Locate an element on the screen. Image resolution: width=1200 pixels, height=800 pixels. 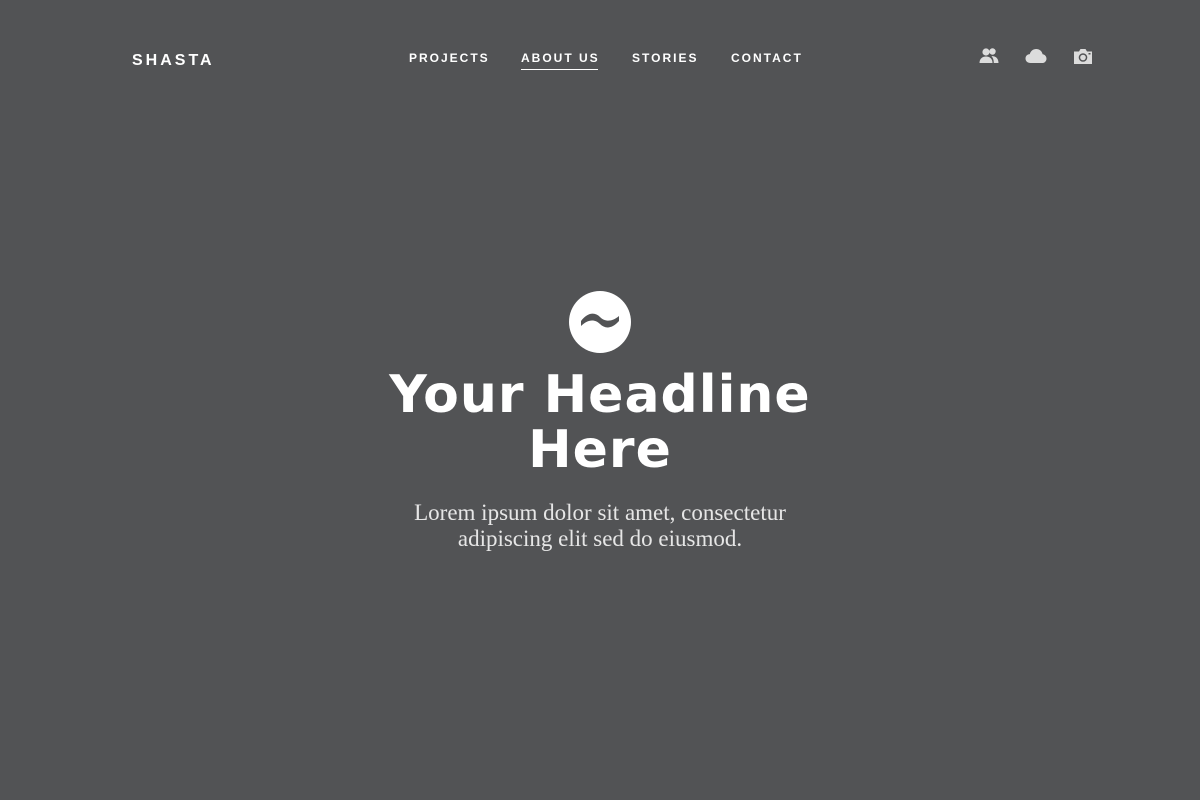
main-nav: PROJECTS ABOUT US STORIES CONTACT is located at coordinates (600, 61).